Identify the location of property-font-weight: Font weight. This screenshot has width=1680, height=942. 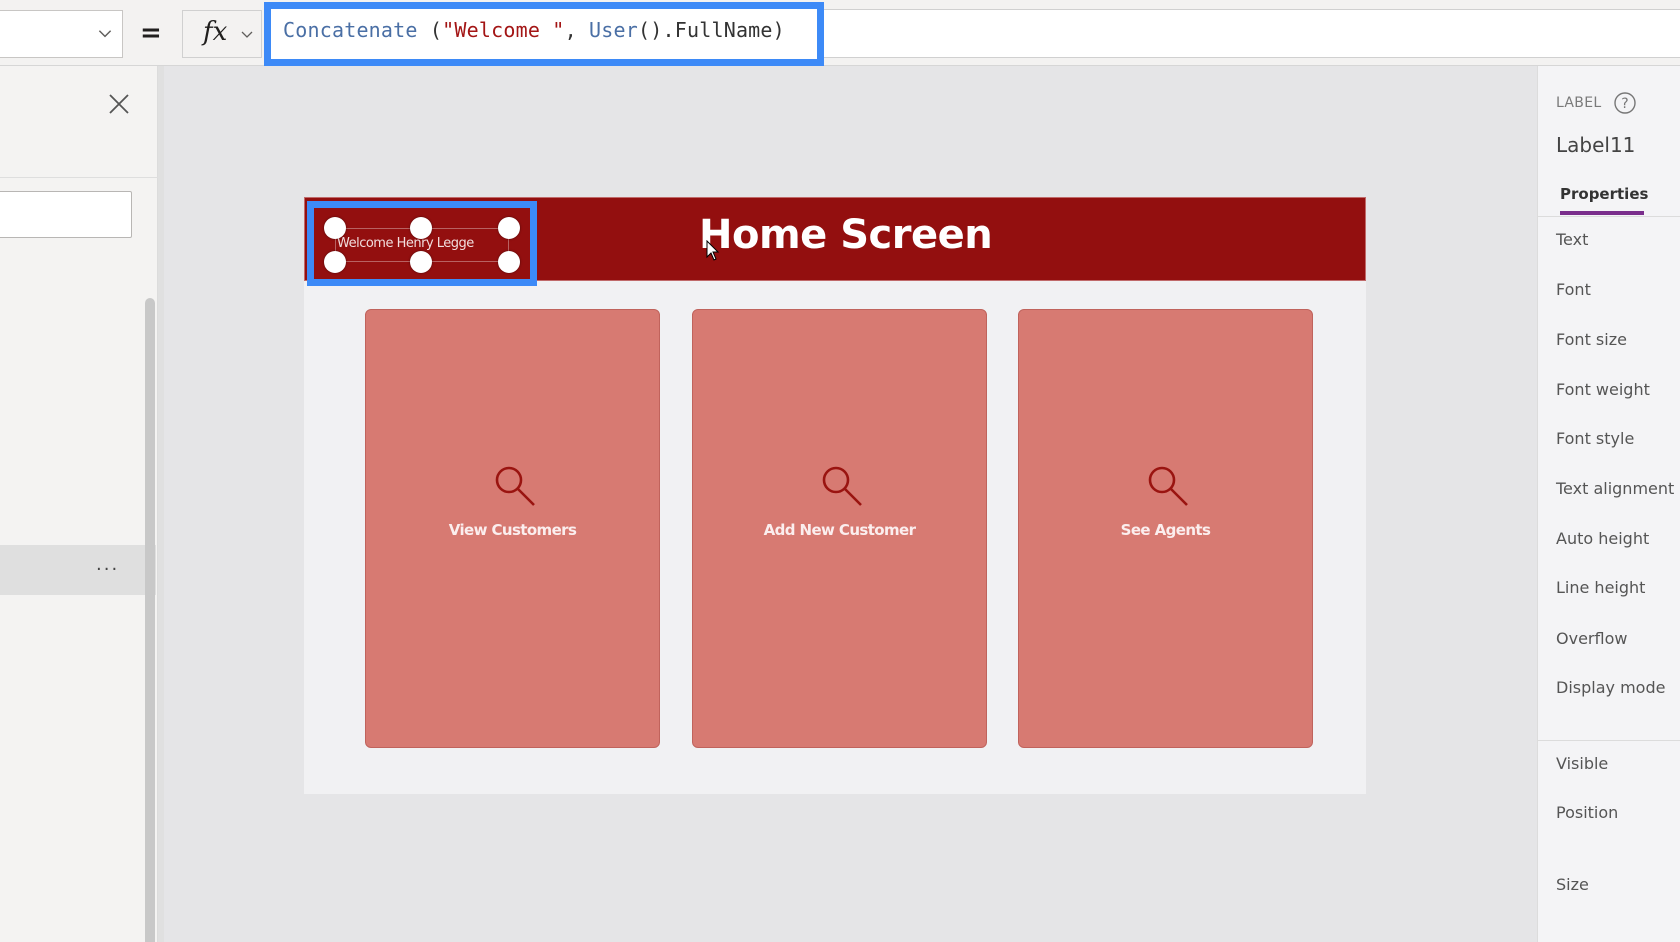
(1603, 389).